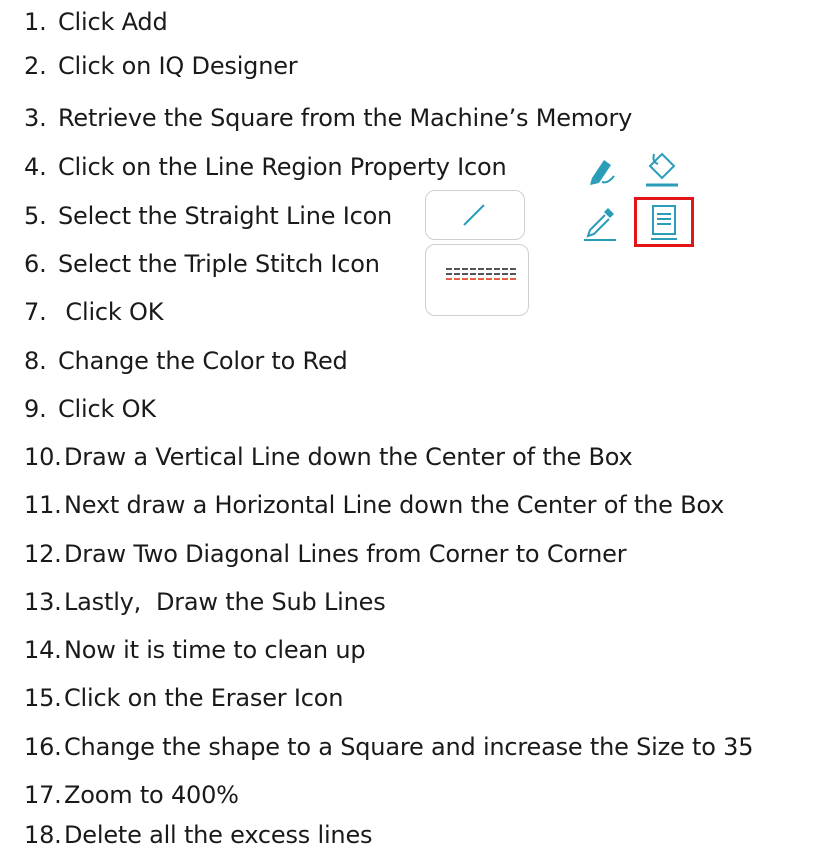 The width and height of the screenshot is (815, 853). Describe the element at coordinates (90, 409) in the screenshot. I see `step-9: 9. Click OK` at that location.